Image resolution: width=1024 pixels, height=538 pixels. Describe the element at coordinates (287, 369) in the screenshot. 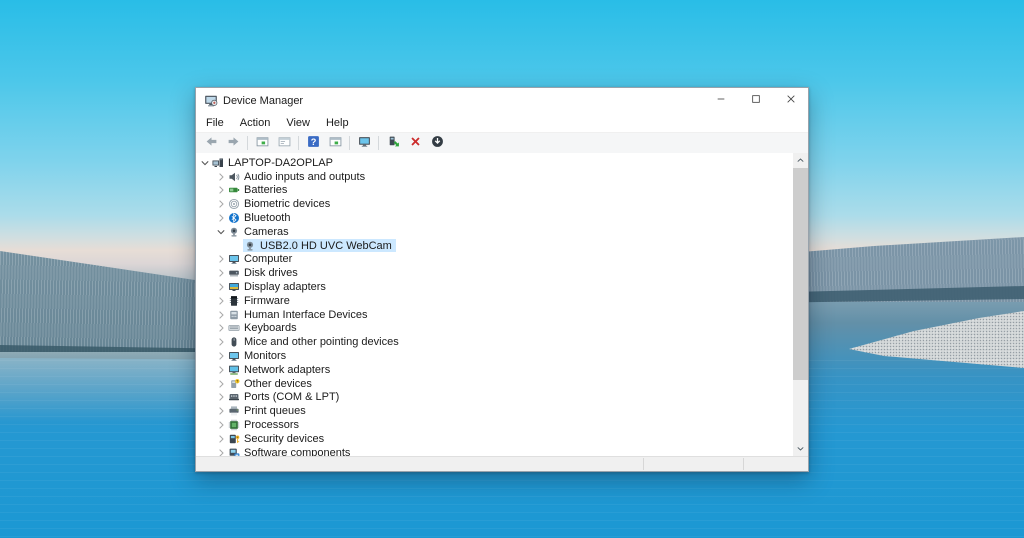

I see `tree-item-label: Network adapters` at that location.